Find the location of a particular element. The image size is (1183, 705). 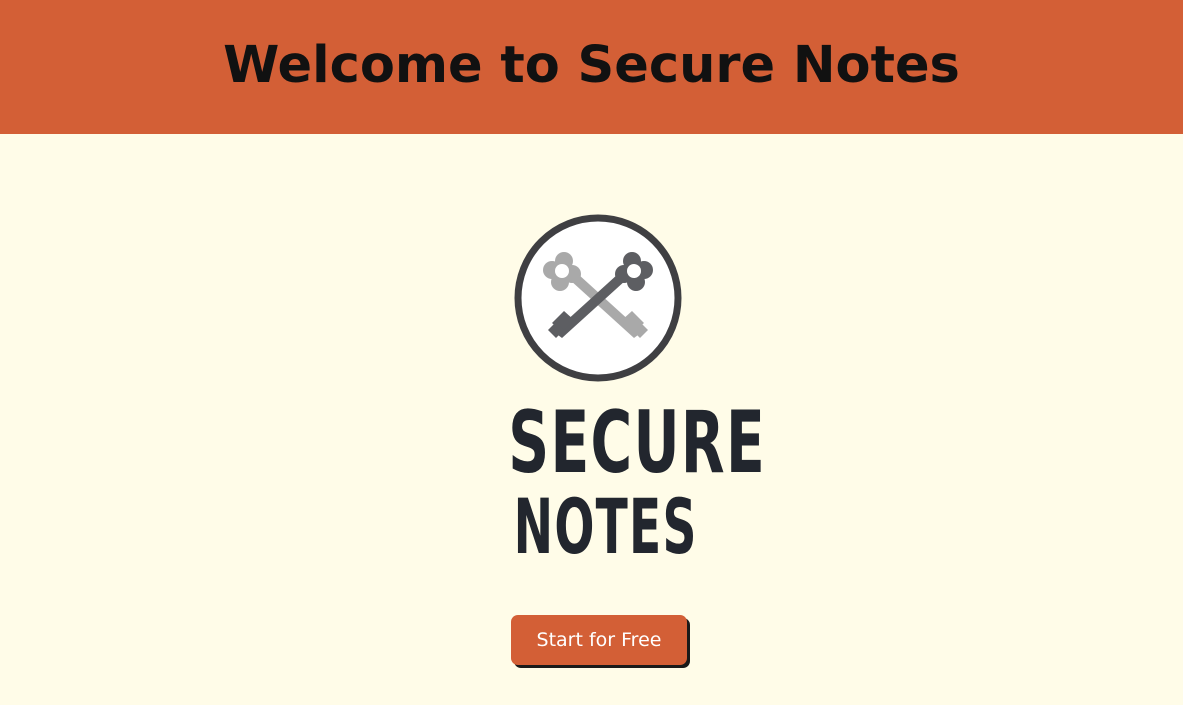

logo-wordmark-line2: NOTES is located at coordinates (605, 526).